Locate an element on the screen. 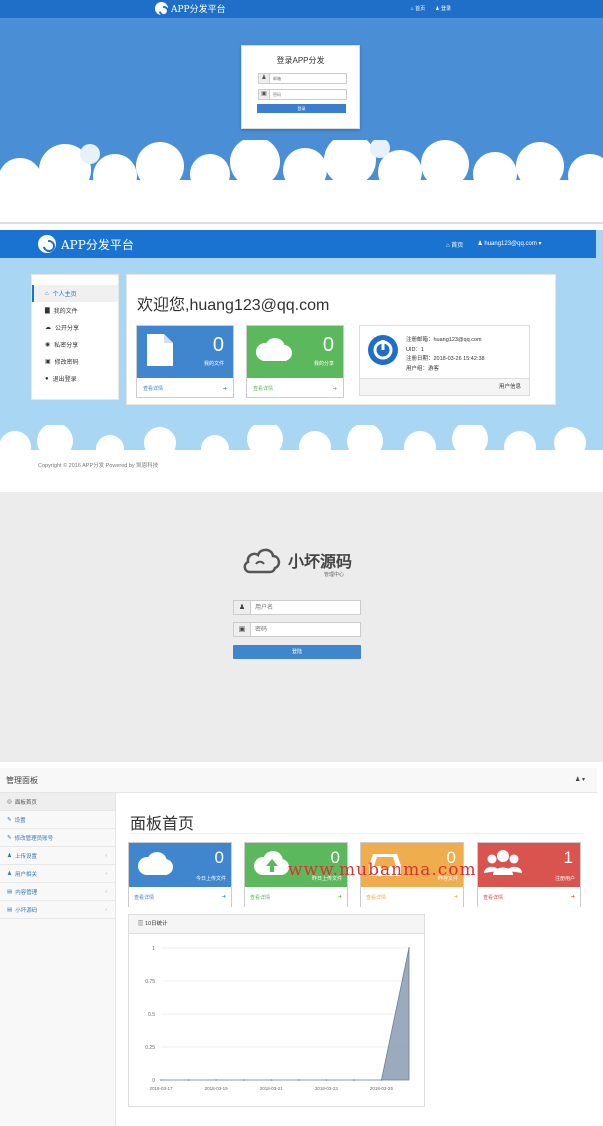 The image size is (603, 1126). wrench-icon: ✎ is located at coordinates (9, 819).